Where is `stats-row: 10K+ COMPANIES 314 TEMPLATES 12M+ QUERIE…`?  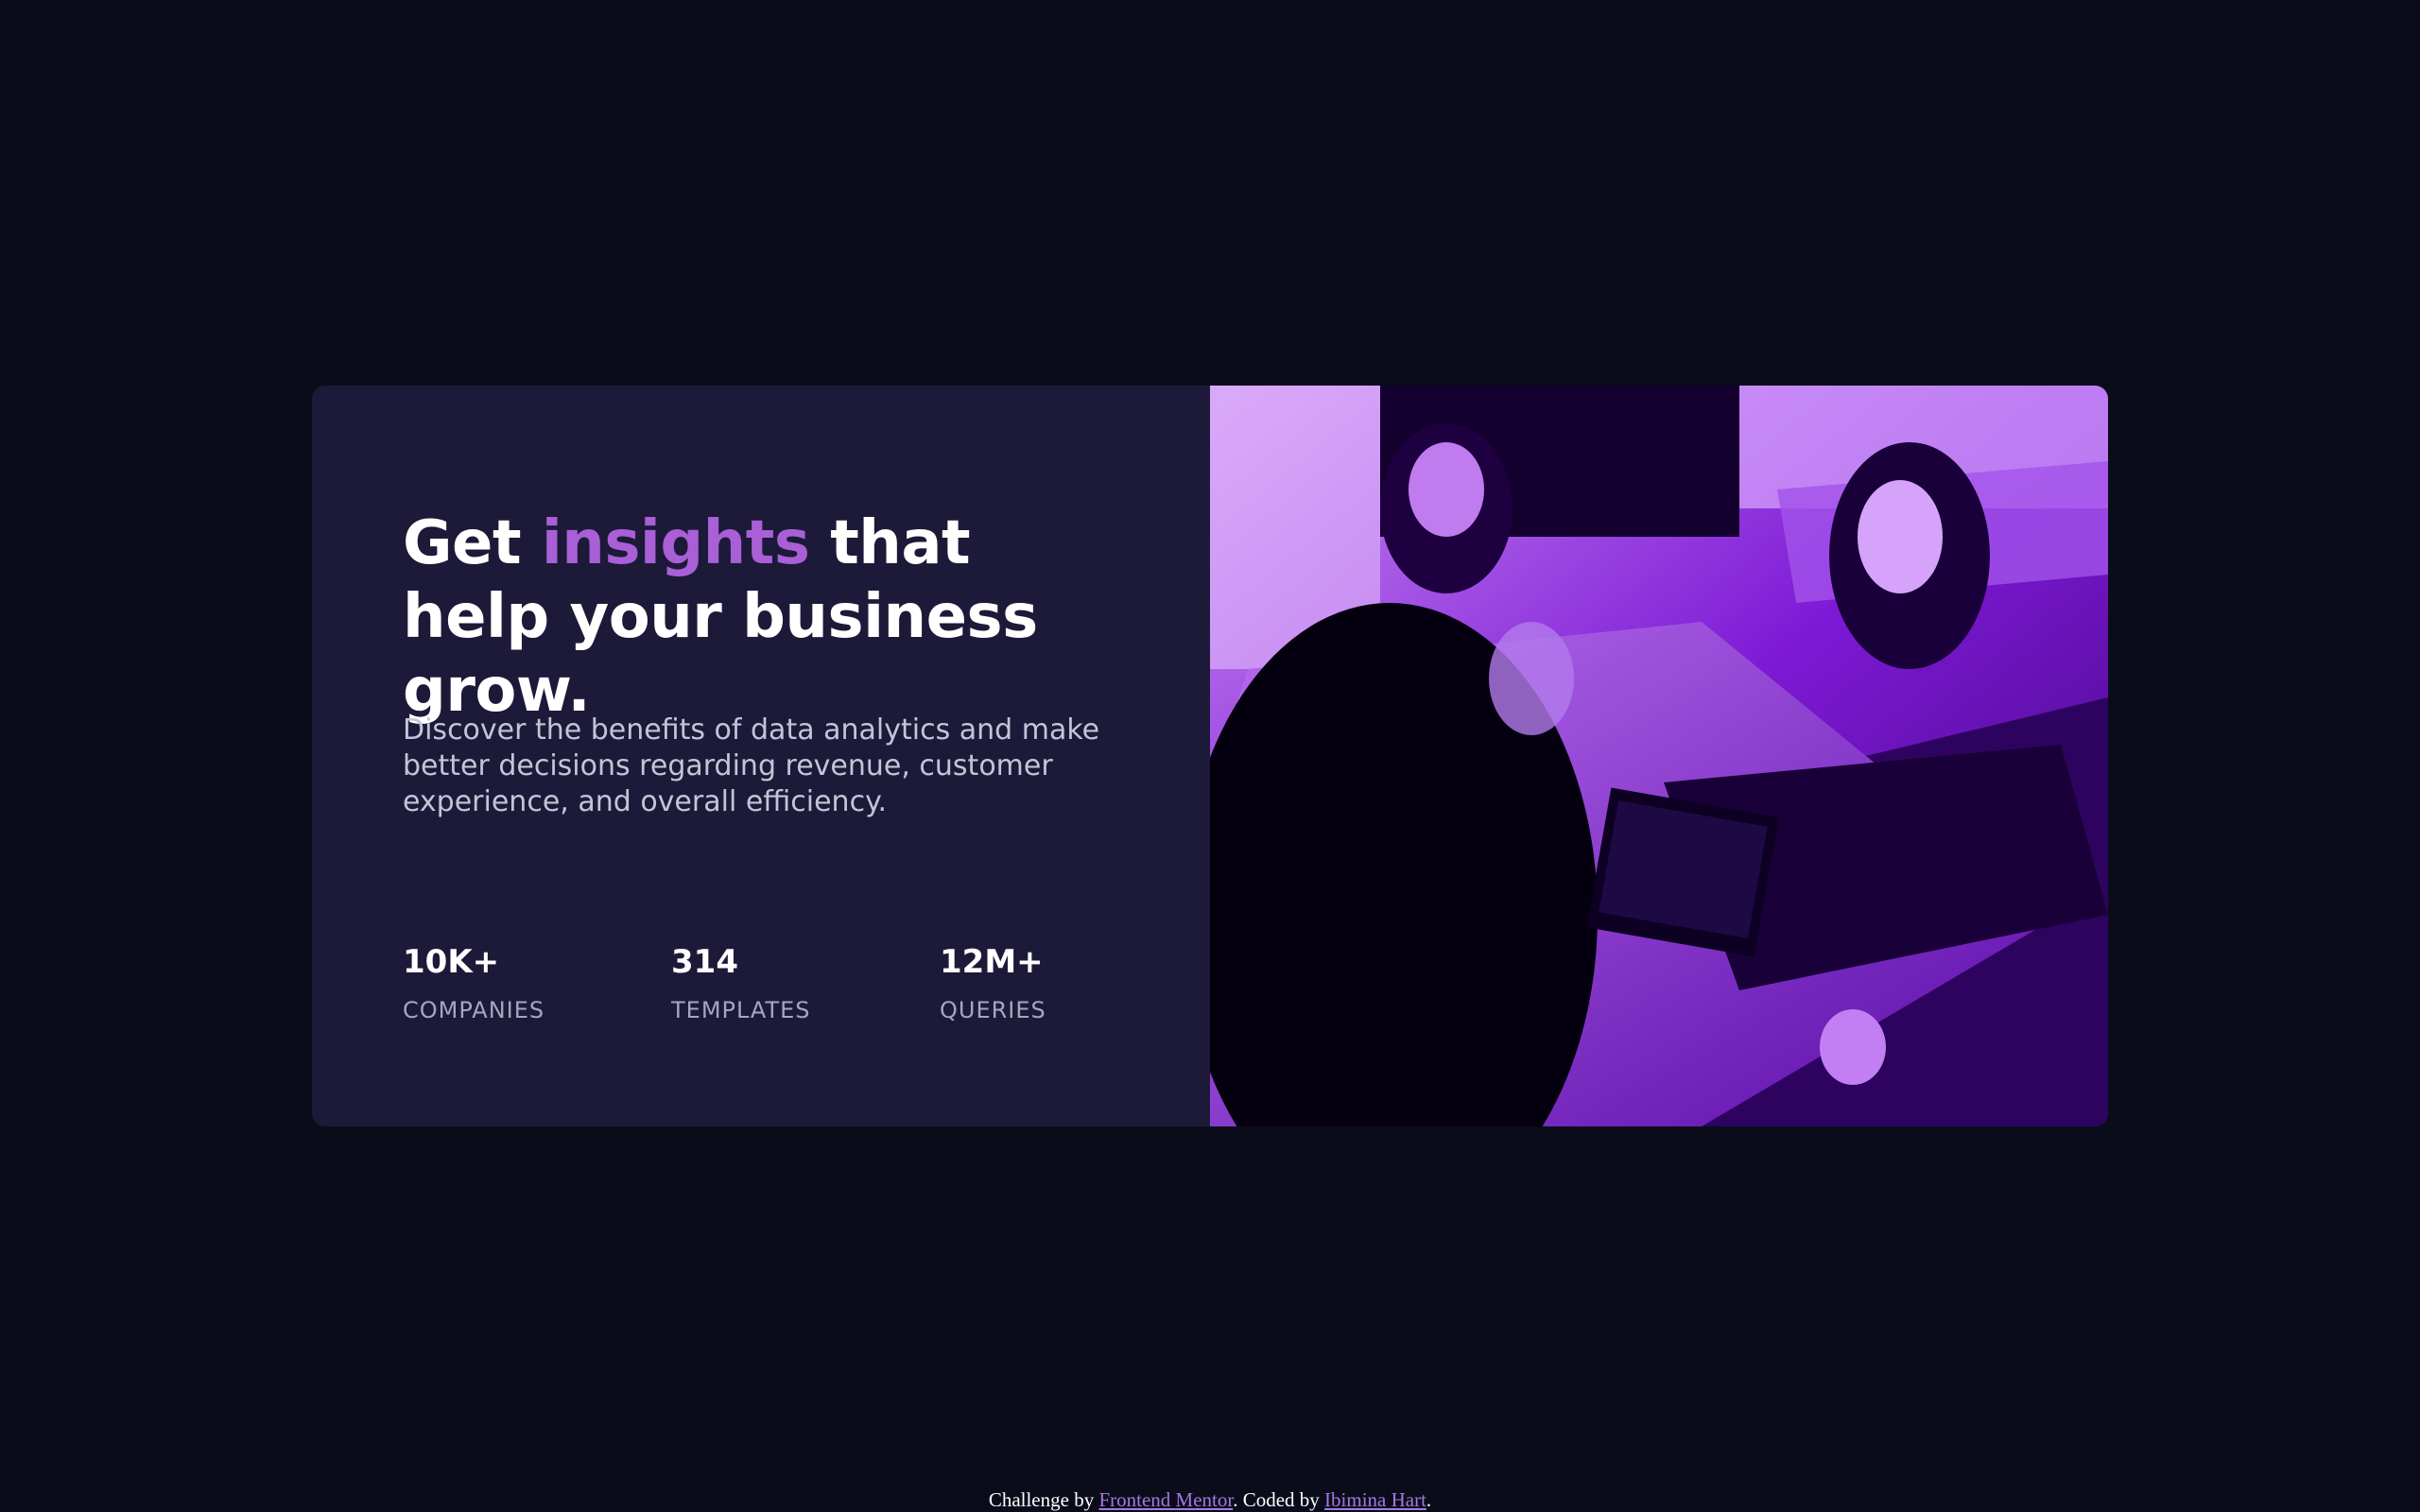
stats-row: 10K+ COMPANIES 314 TEMPLATES 12M+ QUERIE… is located at coordinates (762, 990).